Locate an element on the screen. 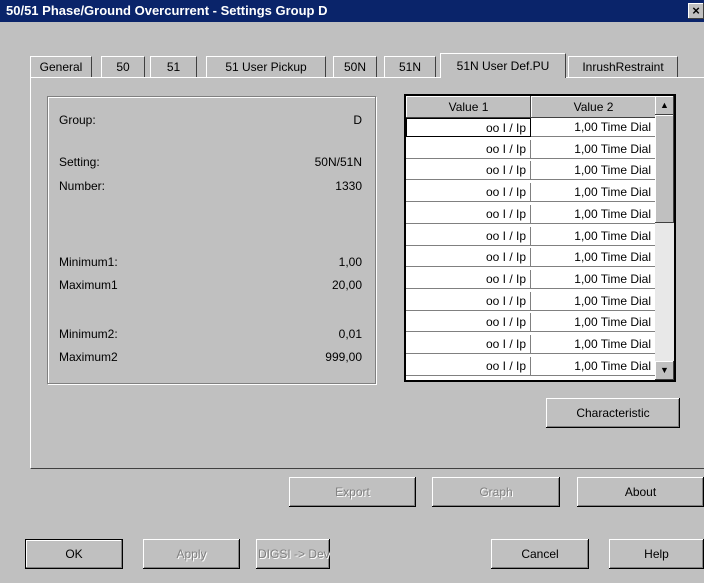  help-button: Help is located at coordinates (656, 554).